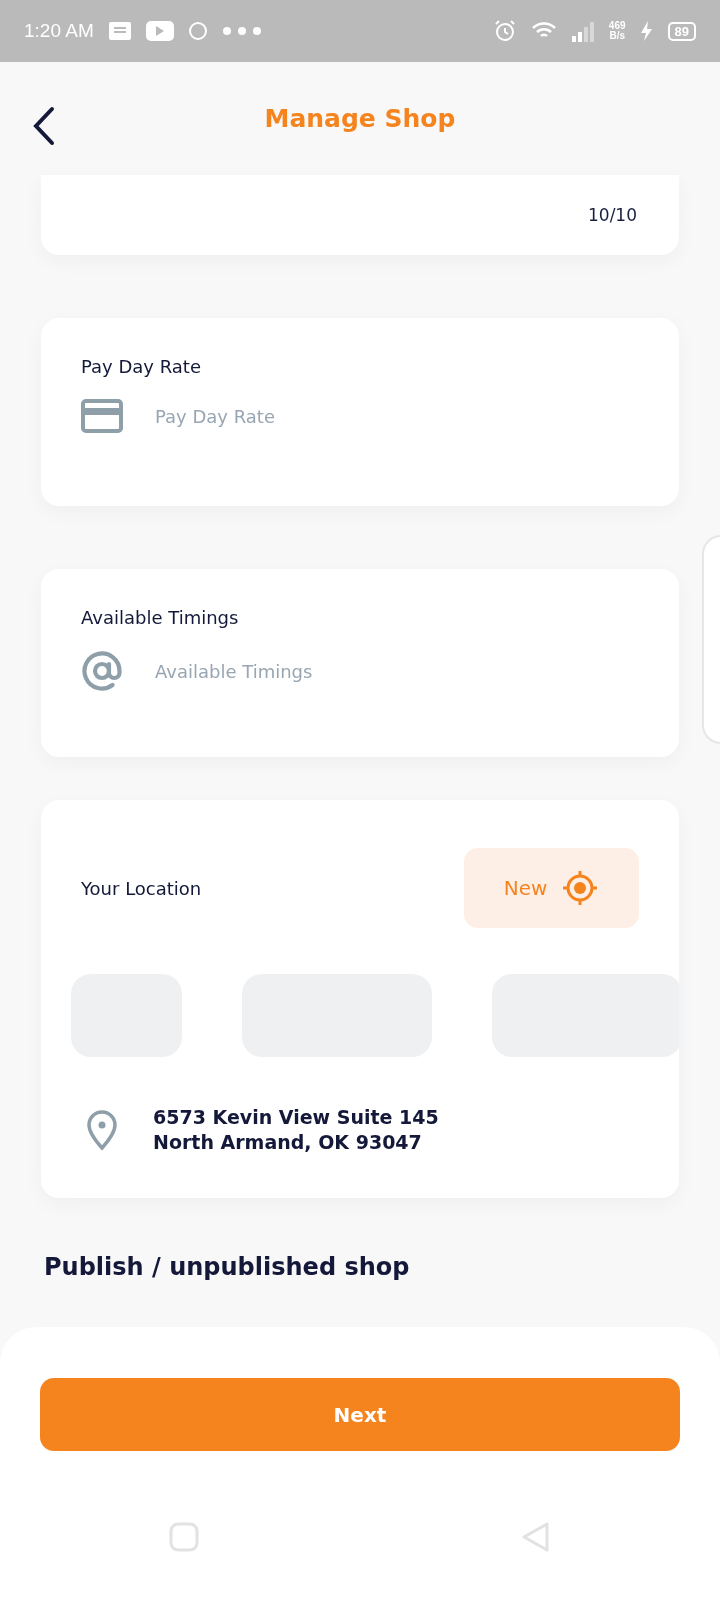  What do you see at coordinates (59, 31) in the screenshot?
I see `status-time: 1:20 AM` at bounding box center [59, 31].